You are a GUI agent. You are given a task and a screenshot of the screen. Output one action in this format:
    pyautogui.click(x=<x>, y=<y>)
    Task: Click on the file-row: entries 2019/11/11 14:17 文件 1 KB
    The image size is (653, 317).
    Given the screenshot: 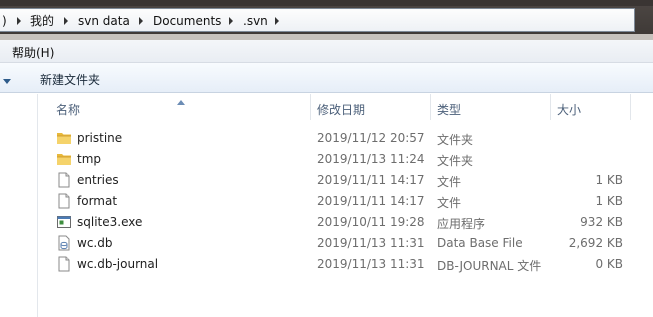 What is the action you would take?
    pyautogui.click(x=346, y=180)
    